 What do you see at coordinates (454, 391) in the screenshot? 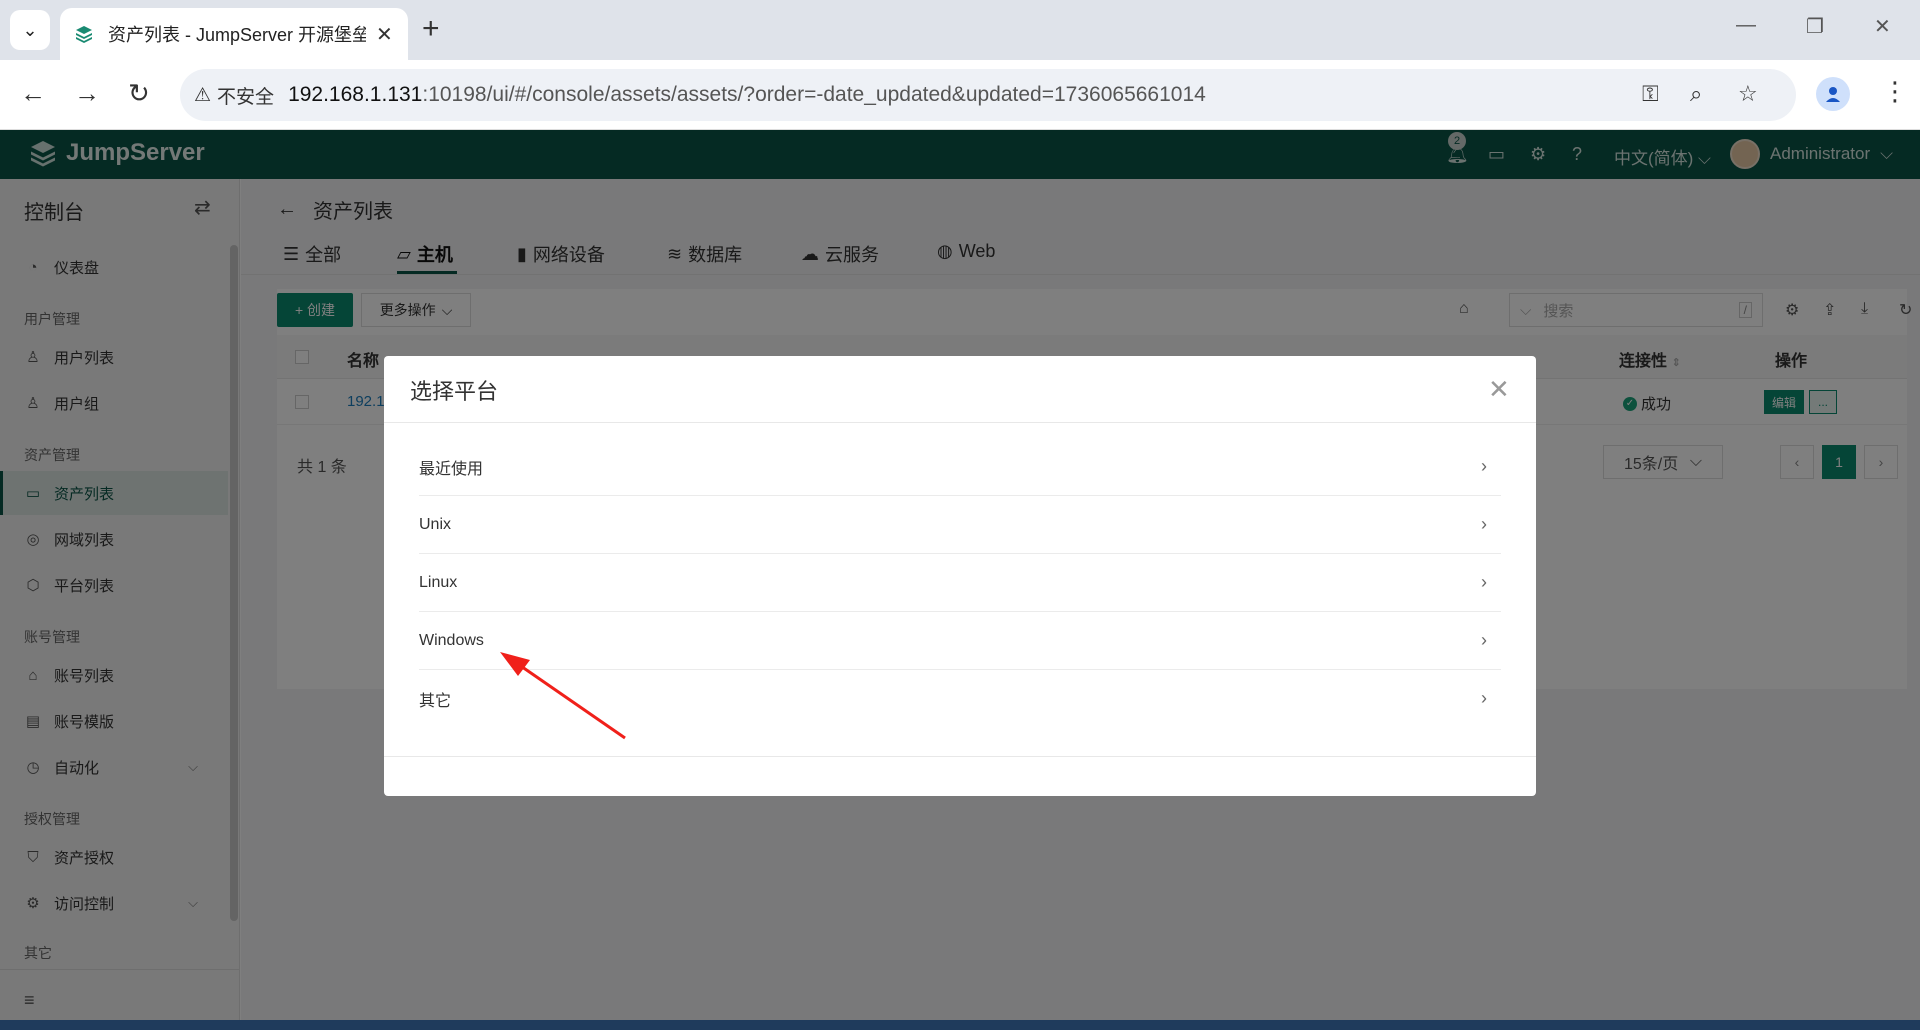
I see `dialog-title: 选择平台` at bounding box center [454, 391].